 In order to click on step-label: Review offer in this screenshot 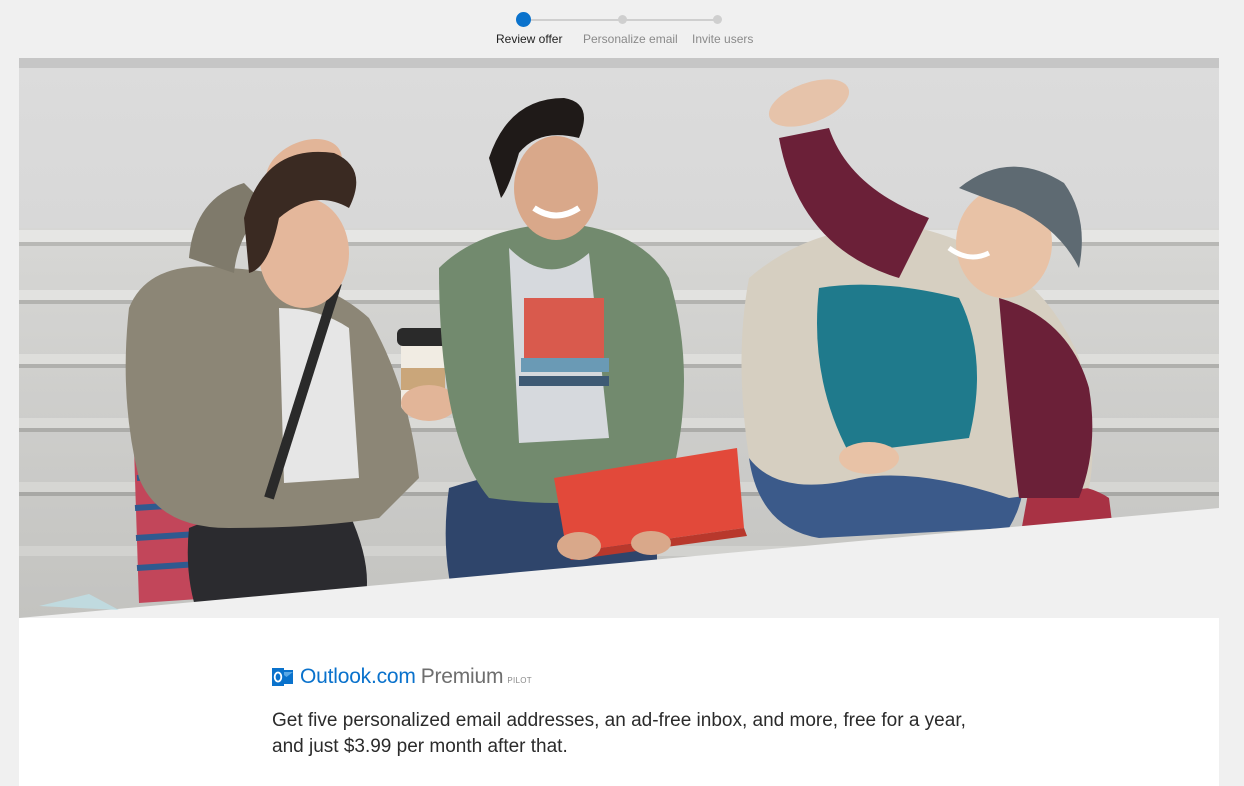, I will do `click(529, 39)`.